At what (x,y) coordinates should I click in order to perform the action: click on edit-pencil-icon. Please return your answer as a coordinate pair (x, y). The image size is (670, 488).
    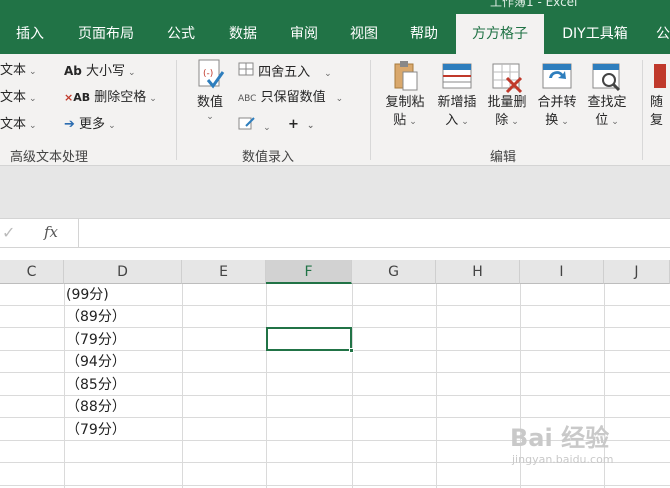
    Looking at the image, I should click on (249, 125).